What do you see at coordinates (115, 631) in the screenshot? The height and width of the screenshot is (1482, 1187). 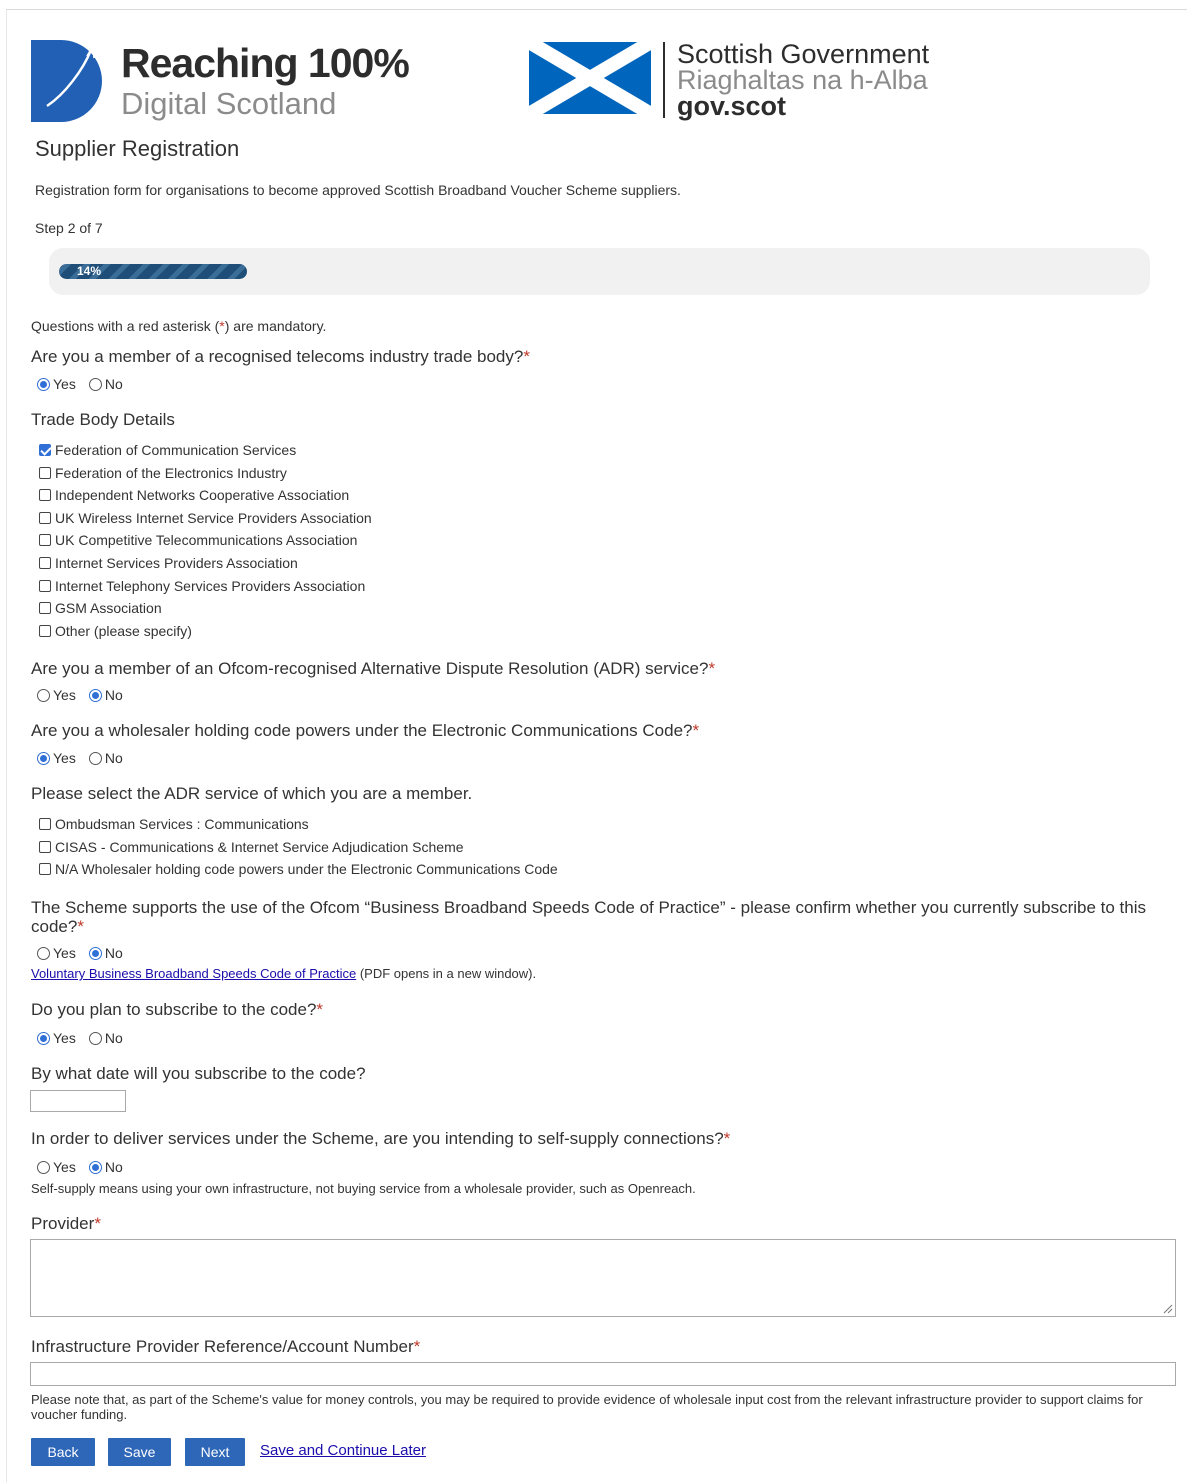 I see `checkbox-row: Other (please specify)` at bounding box center [115, 631].